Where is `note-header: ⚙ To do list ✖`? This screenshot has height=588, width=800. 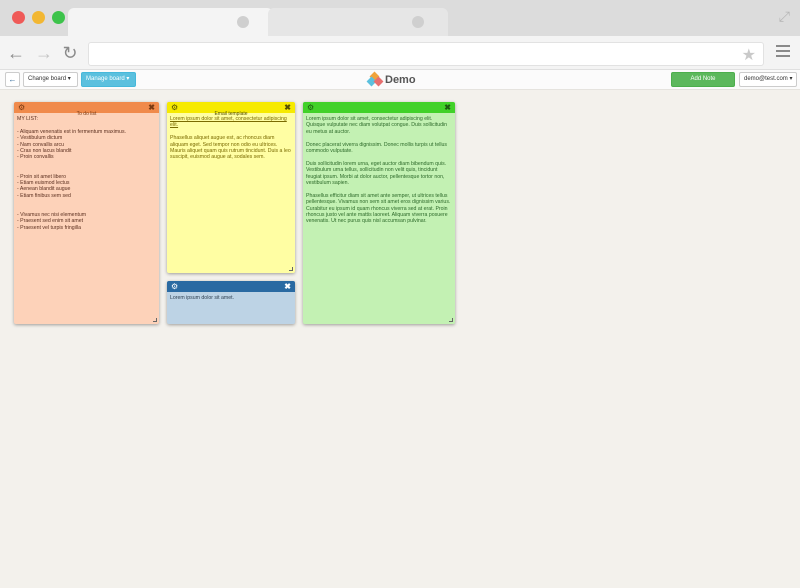
note-header: ⚙ To do list ✖ is located at coordinates (86, 109).